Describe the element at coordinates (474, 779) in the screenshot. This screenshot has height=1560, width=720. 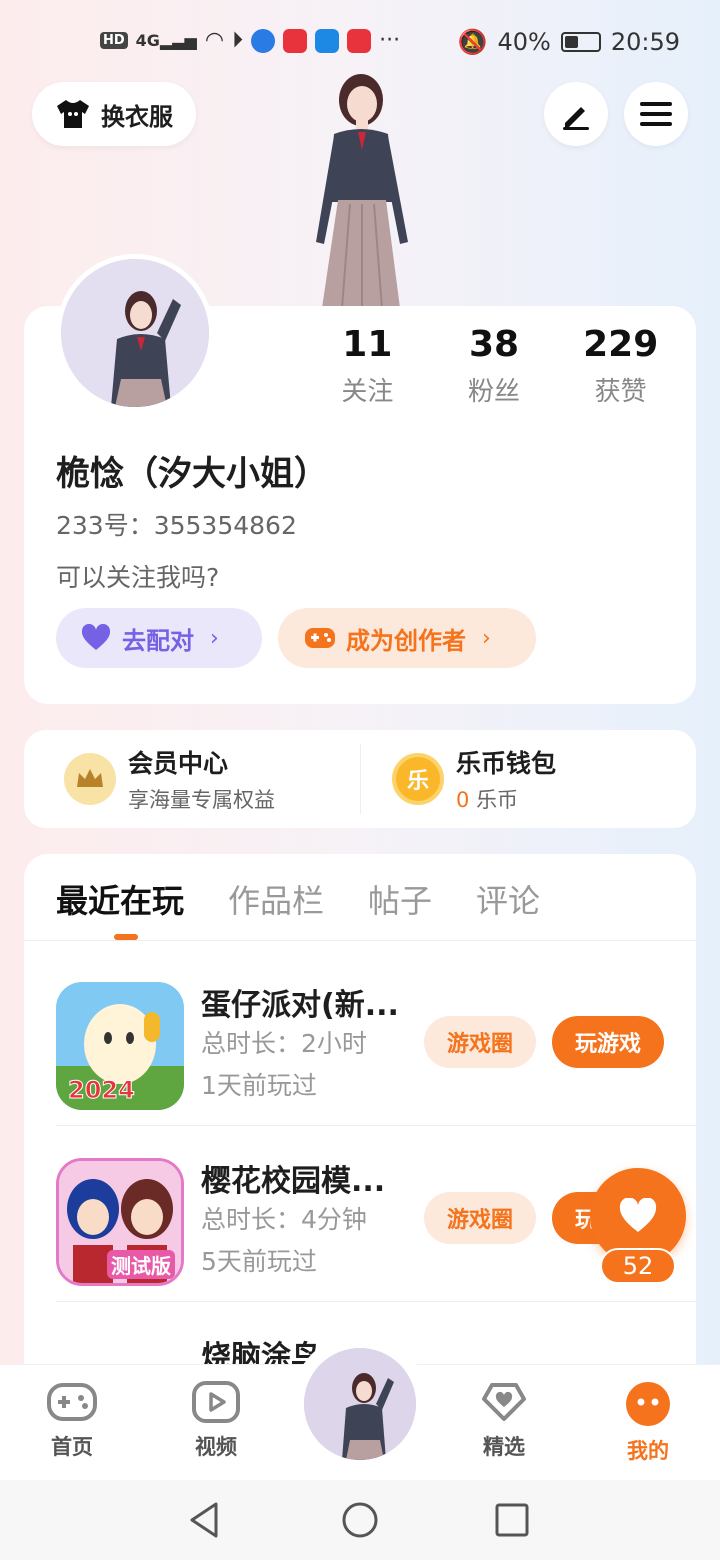
I see `coin-wallet-entry: 乐 乐币钱包 0 乐币` at that location.